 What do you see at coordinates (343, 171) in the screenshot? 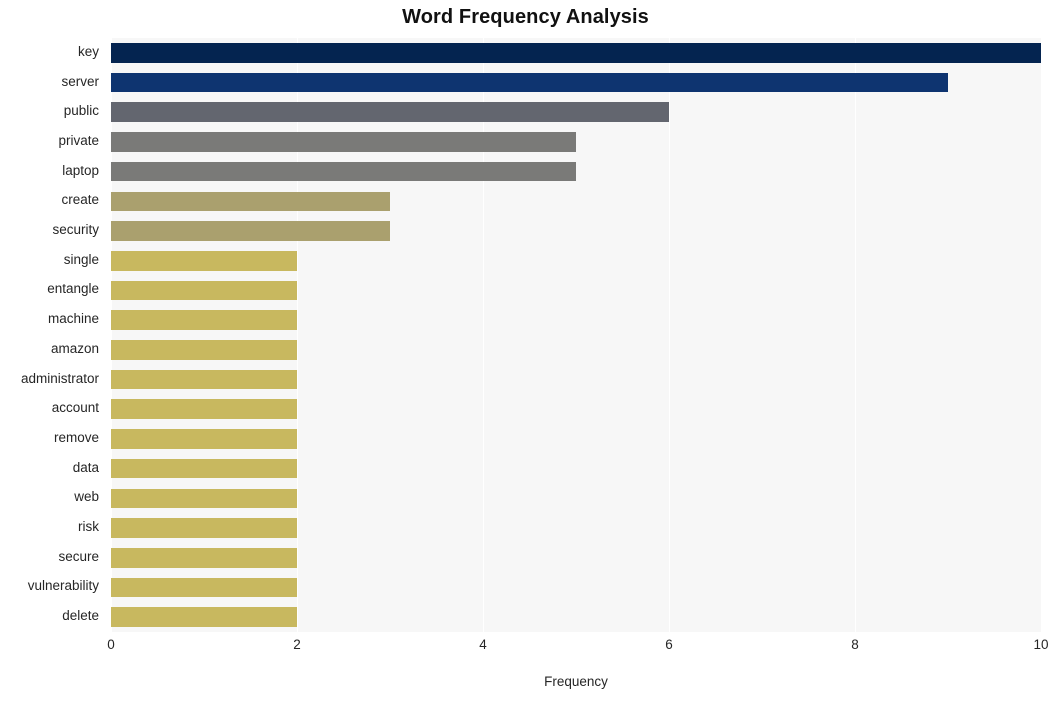
I see `bar-laptop` at bounding box center [343, 171].